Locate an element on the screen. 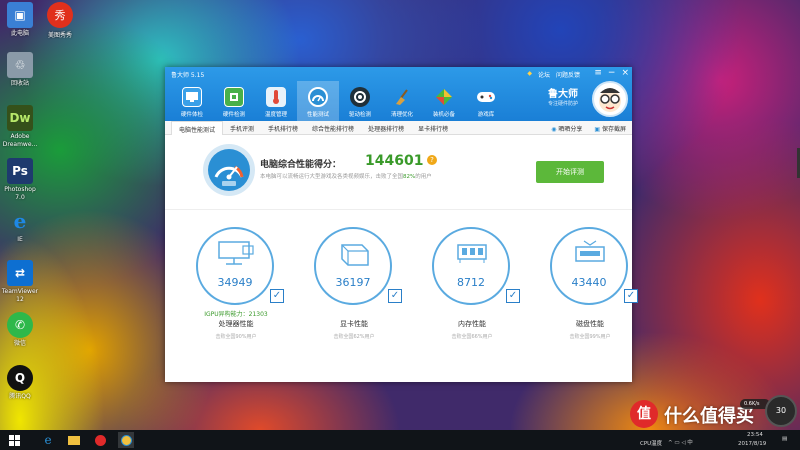  nav-hardware-check: 硬件体检 is located at coordinates (192, 101).